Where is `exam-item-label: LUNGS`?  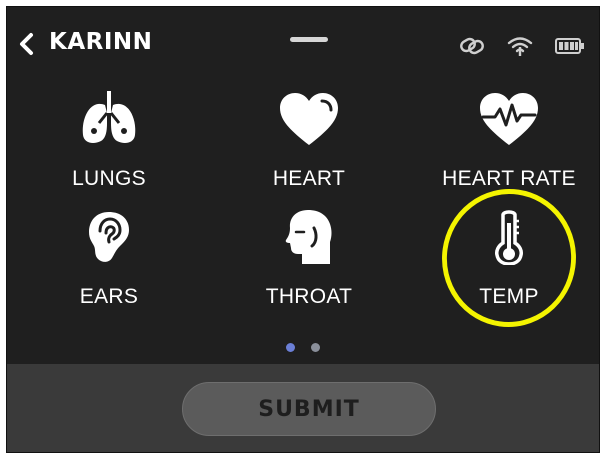 exam-item-label: LUNGS is located at coordinates (109, 178).